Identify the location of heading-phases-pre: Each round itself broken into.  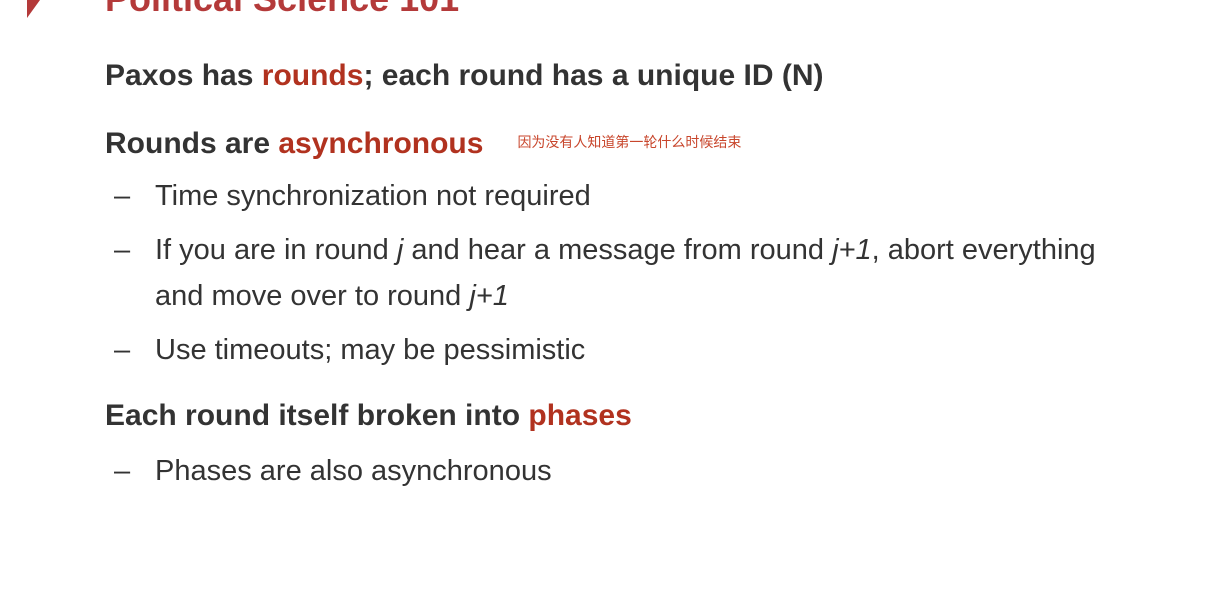
(317, 415).